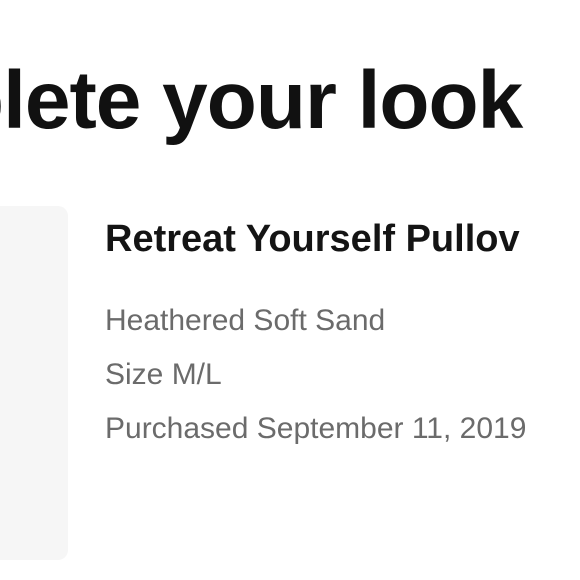 Image resolution: width=580 pixels, height=580 pixels. Describe the element at coordinates (163, 374) in the screenshot. I see `product-size: Size M/L` at that location.